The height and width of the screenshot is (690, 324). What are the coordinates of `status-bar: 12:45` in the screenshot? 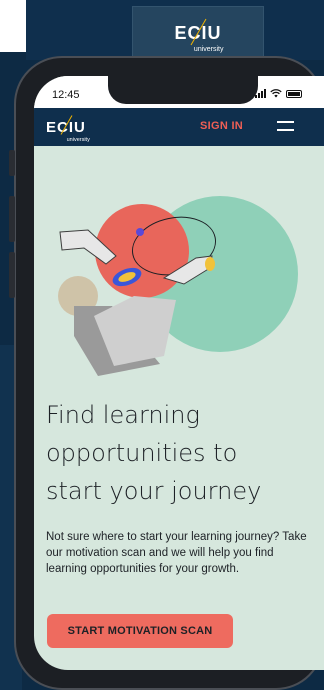 It's located at (179, 92).